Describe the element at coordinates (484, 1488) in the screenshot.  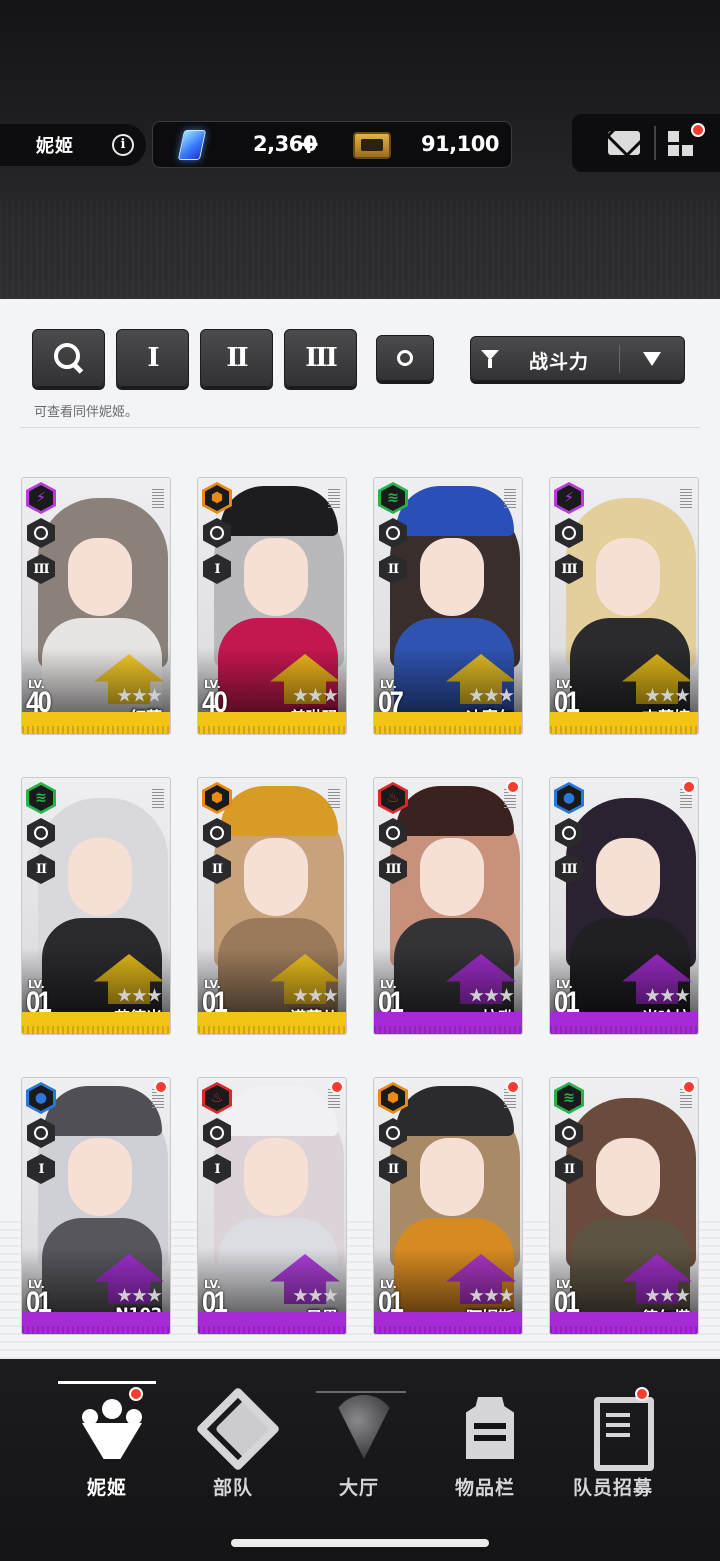
I see `nav-inventory-label: 物品栏` at that location.